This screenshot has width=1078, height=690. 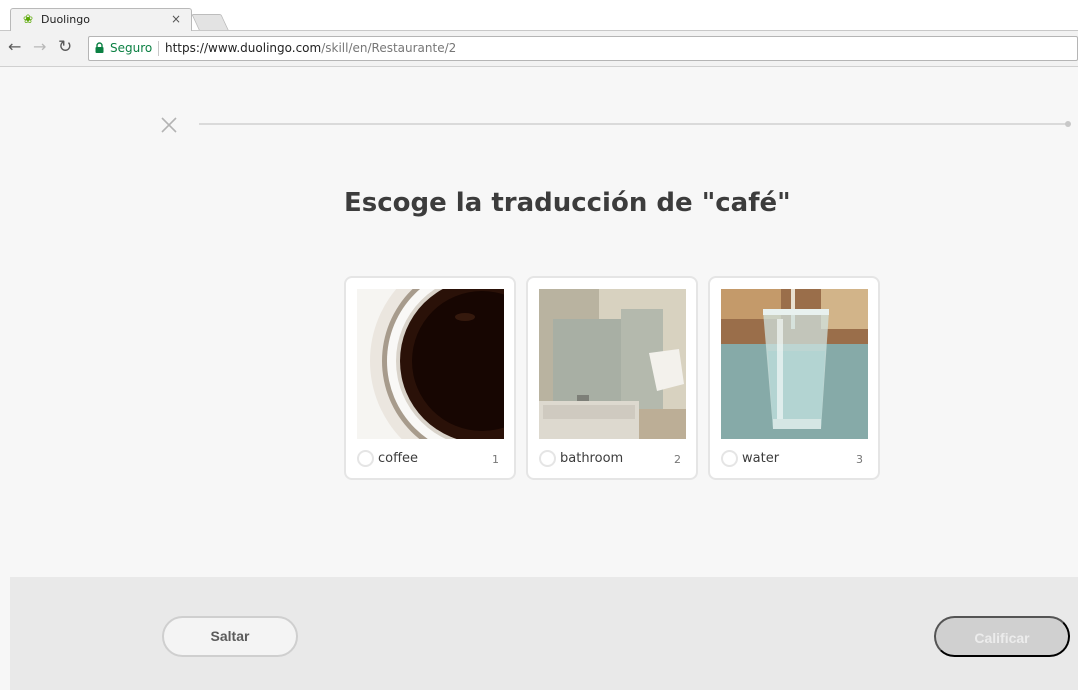 I want to click on water-glass-image, so click(x=794, y=364).